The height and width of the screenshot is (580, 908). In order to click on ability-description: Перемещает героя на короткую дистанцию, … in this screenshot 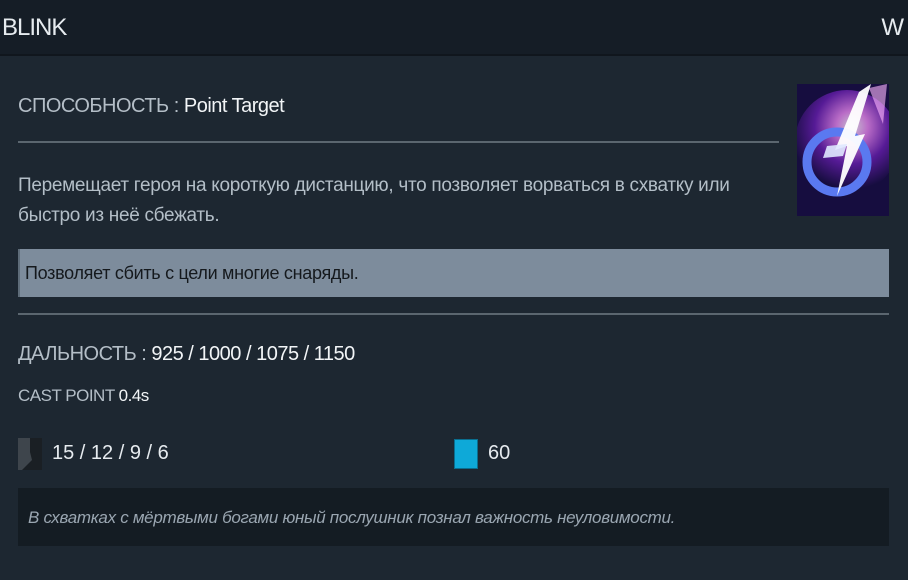, I will do `click(374, 200)`.